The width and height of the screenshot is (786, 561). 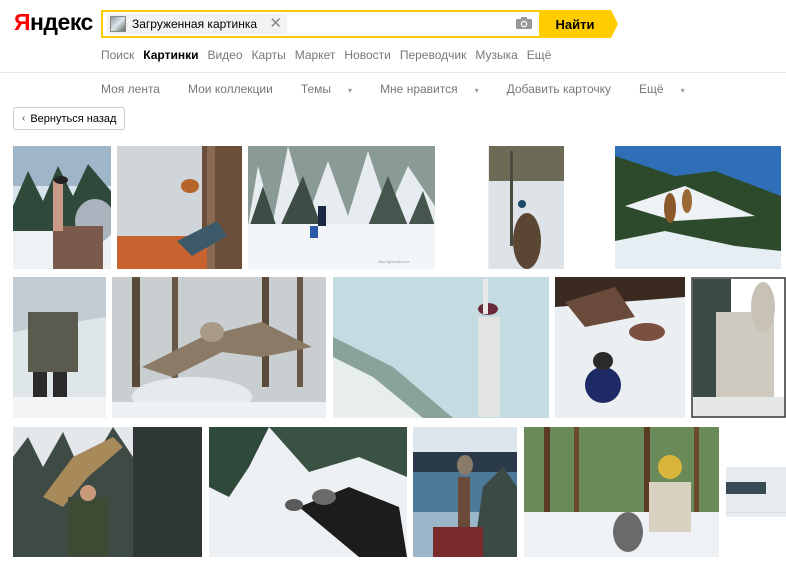 I want to click on search-box: Загруженная картинка ✕, so click(x=320, y=24).